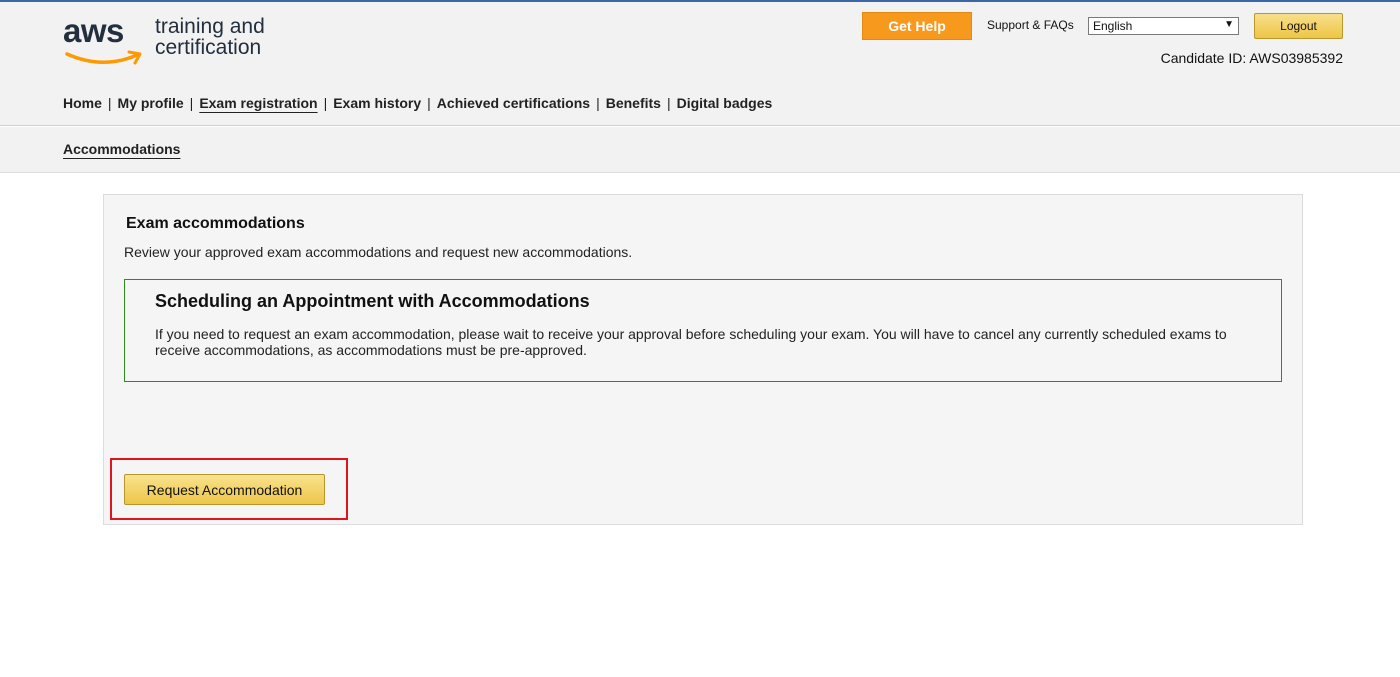  What do you see at coordinates (215, 223) in the screenshot?
I see `page-title: Exam accommodations` at bounding box center [215, 223].